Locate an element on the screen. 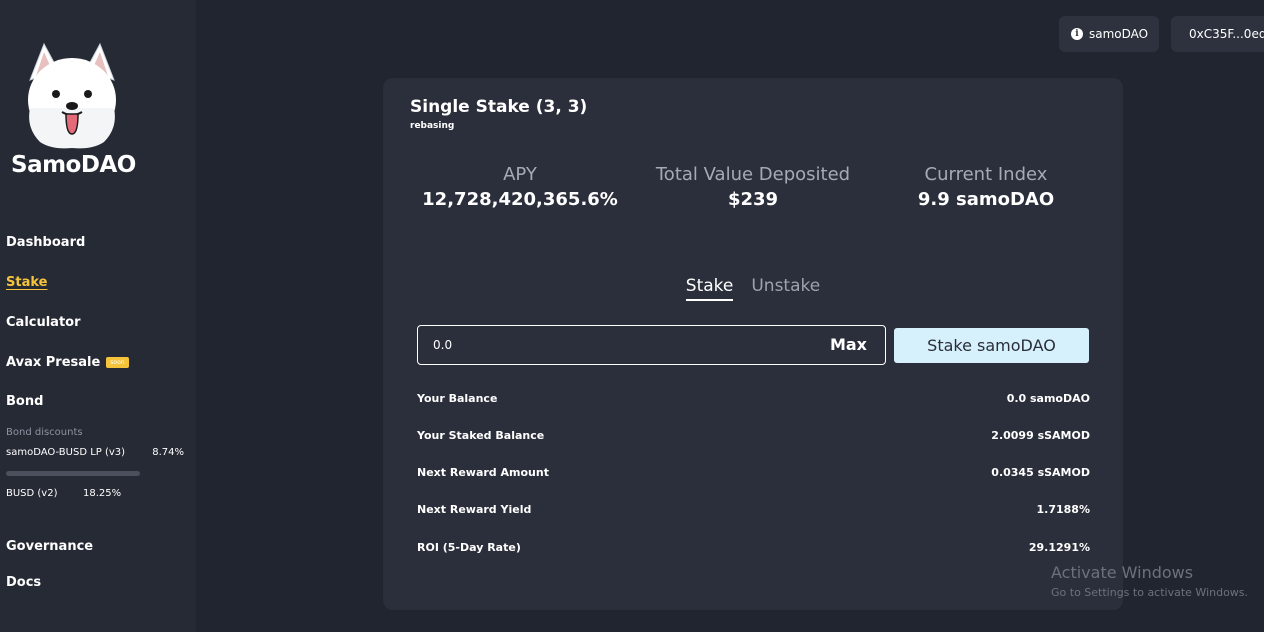 Image resolution: width=1264 pixels, height=632 pixels. bond-item-name: BUSD (v2) is located at coordinates (32, 493).